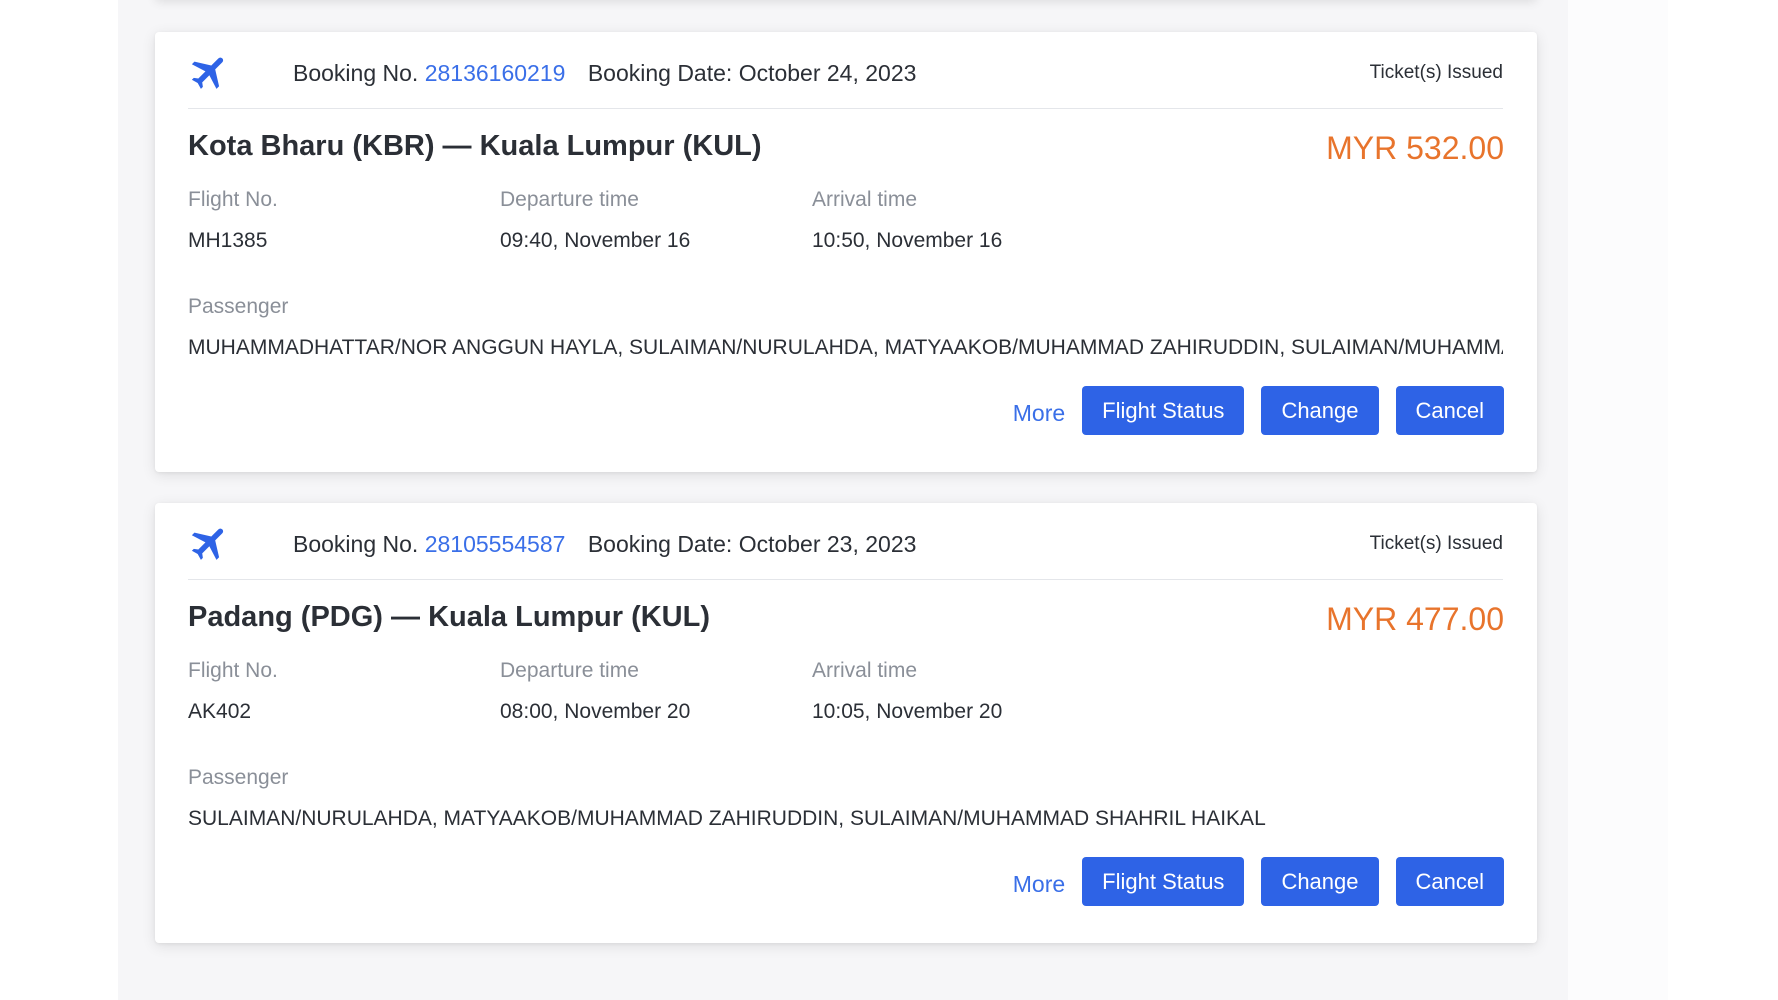 This screenshot has height=1000, width=1778. What do you see at coordinates (595, 240) in the screenshot?
I see `departure-time-value: 09:40, November 16` at bounding box center [595, 240].